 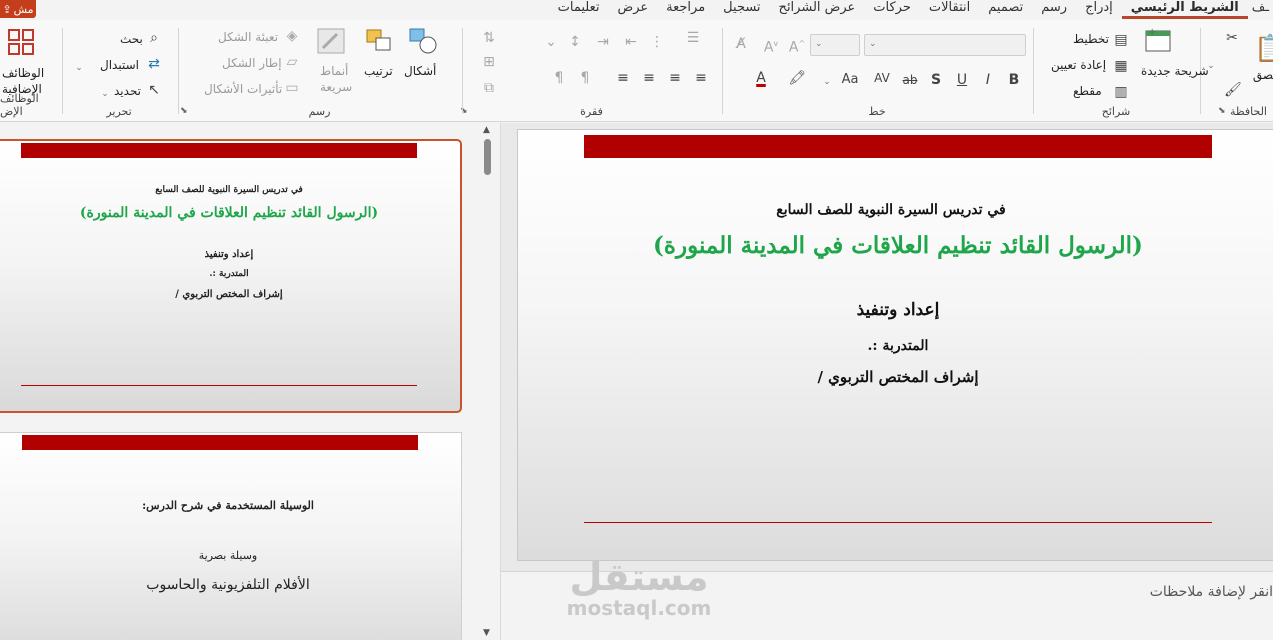 What do you see at coordinates (632, 8) in the screenshot?
I see `tab-view: عرض` at bounding box center [632, 8].